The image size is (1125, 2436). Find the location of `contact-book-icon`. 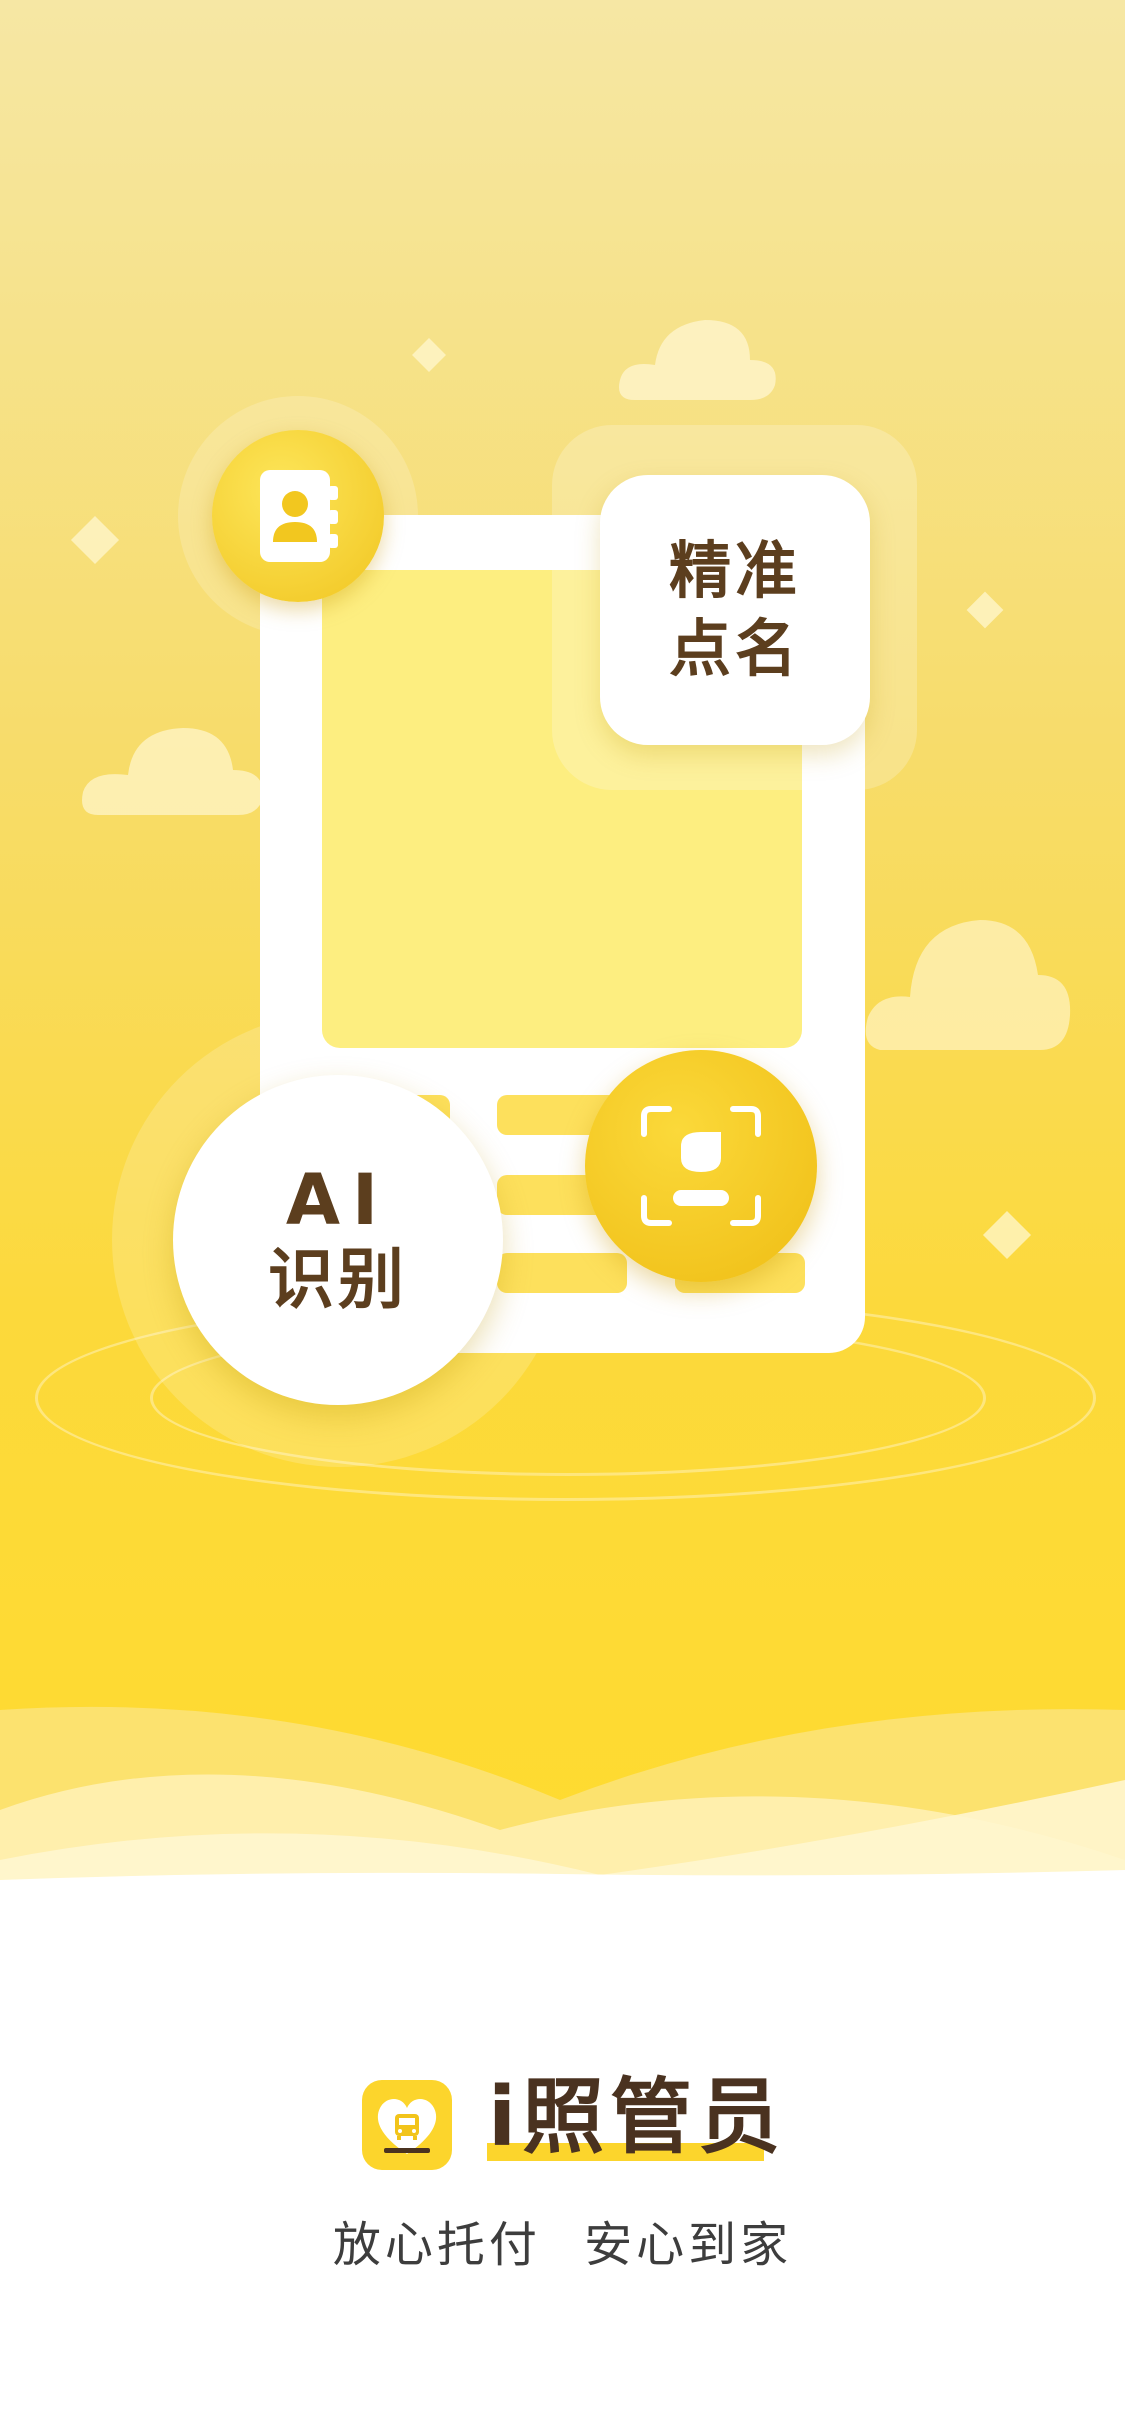

contact-book-icon is located at coordinates (299, 516).